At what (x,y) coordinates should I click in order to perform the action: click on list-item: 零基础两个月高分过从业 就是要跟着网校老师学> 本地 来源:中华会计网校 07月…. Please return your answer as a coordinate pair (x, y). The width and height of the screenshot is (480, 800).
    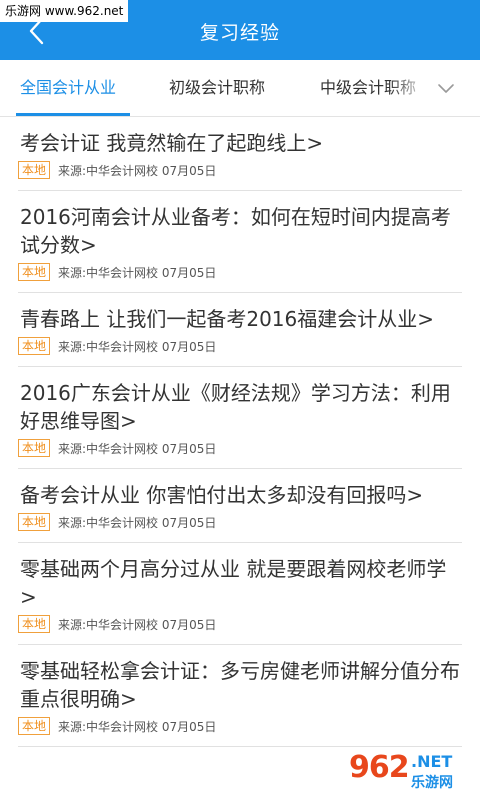
    Looking at the image, I should click on (240, 594).